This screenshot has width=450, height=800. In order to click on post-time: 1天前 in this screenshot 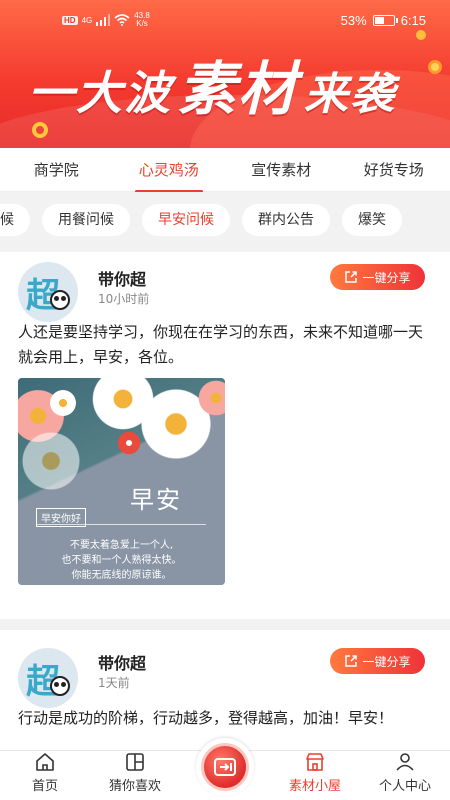, I will do `click(114, 683)`.